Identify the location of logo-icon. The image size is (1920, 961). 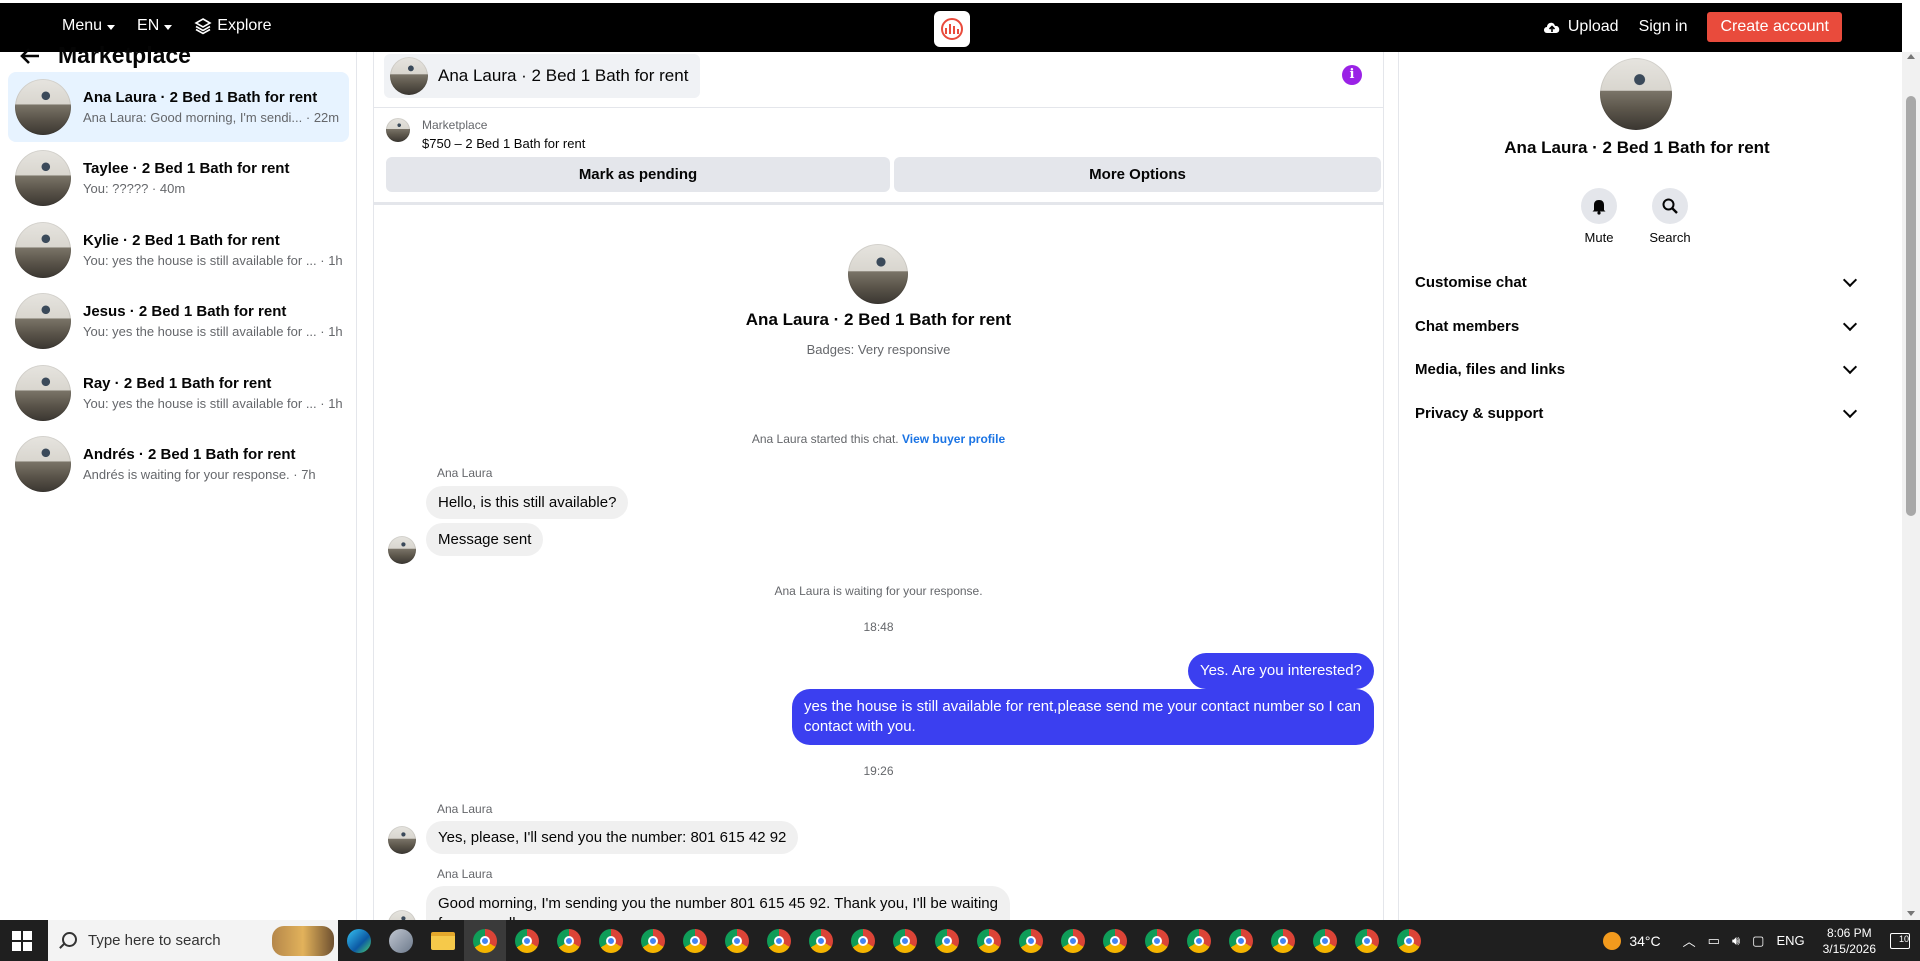
(952, 29).